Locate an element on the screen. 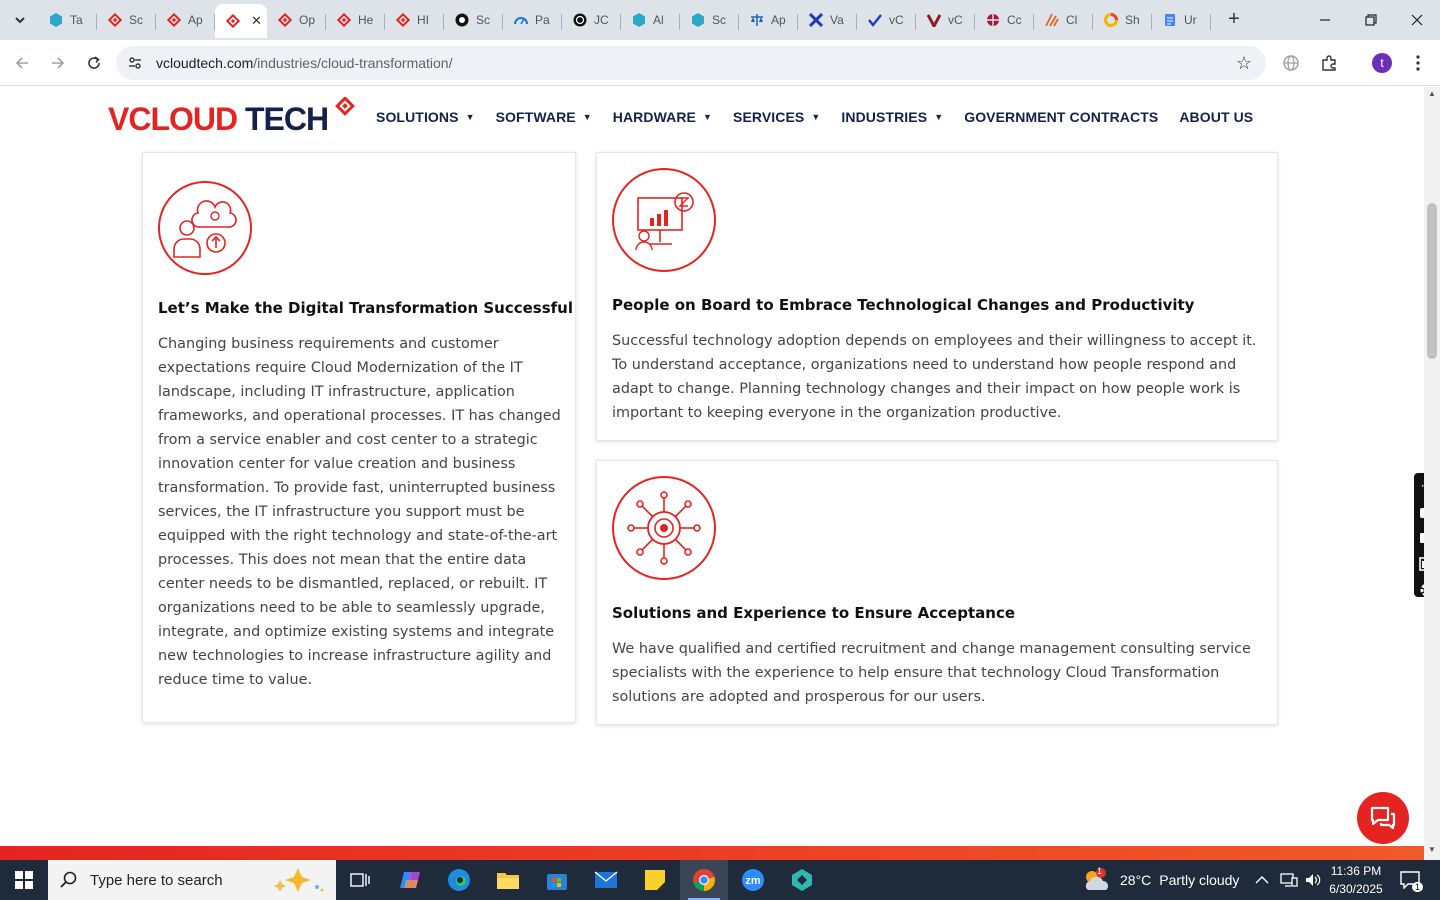 The width and height of the screenshot is (1440, 900). nav-item-government-contracts: GOVERNMENT CONTRACTS is located at coordinates (1061, 117).